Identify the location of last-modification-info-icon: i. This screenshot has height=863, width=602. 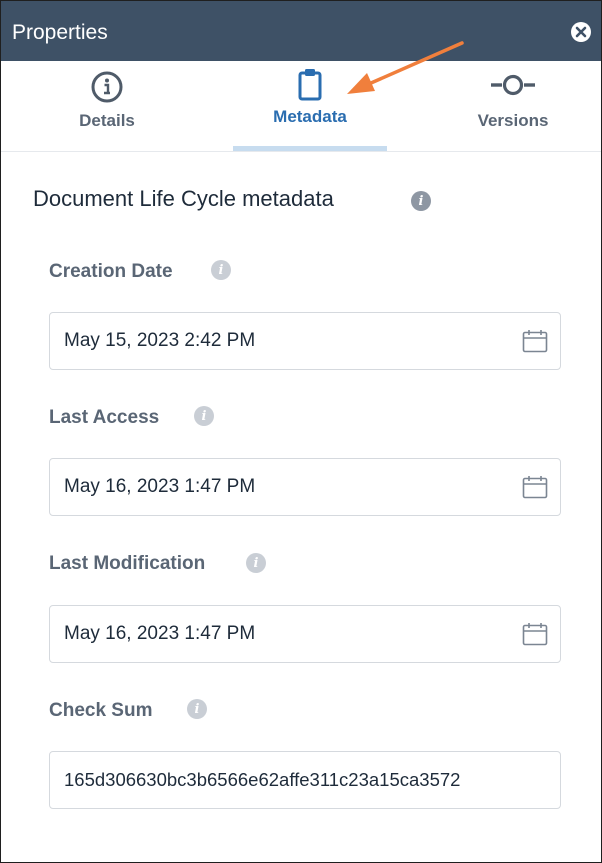
(256, 563).